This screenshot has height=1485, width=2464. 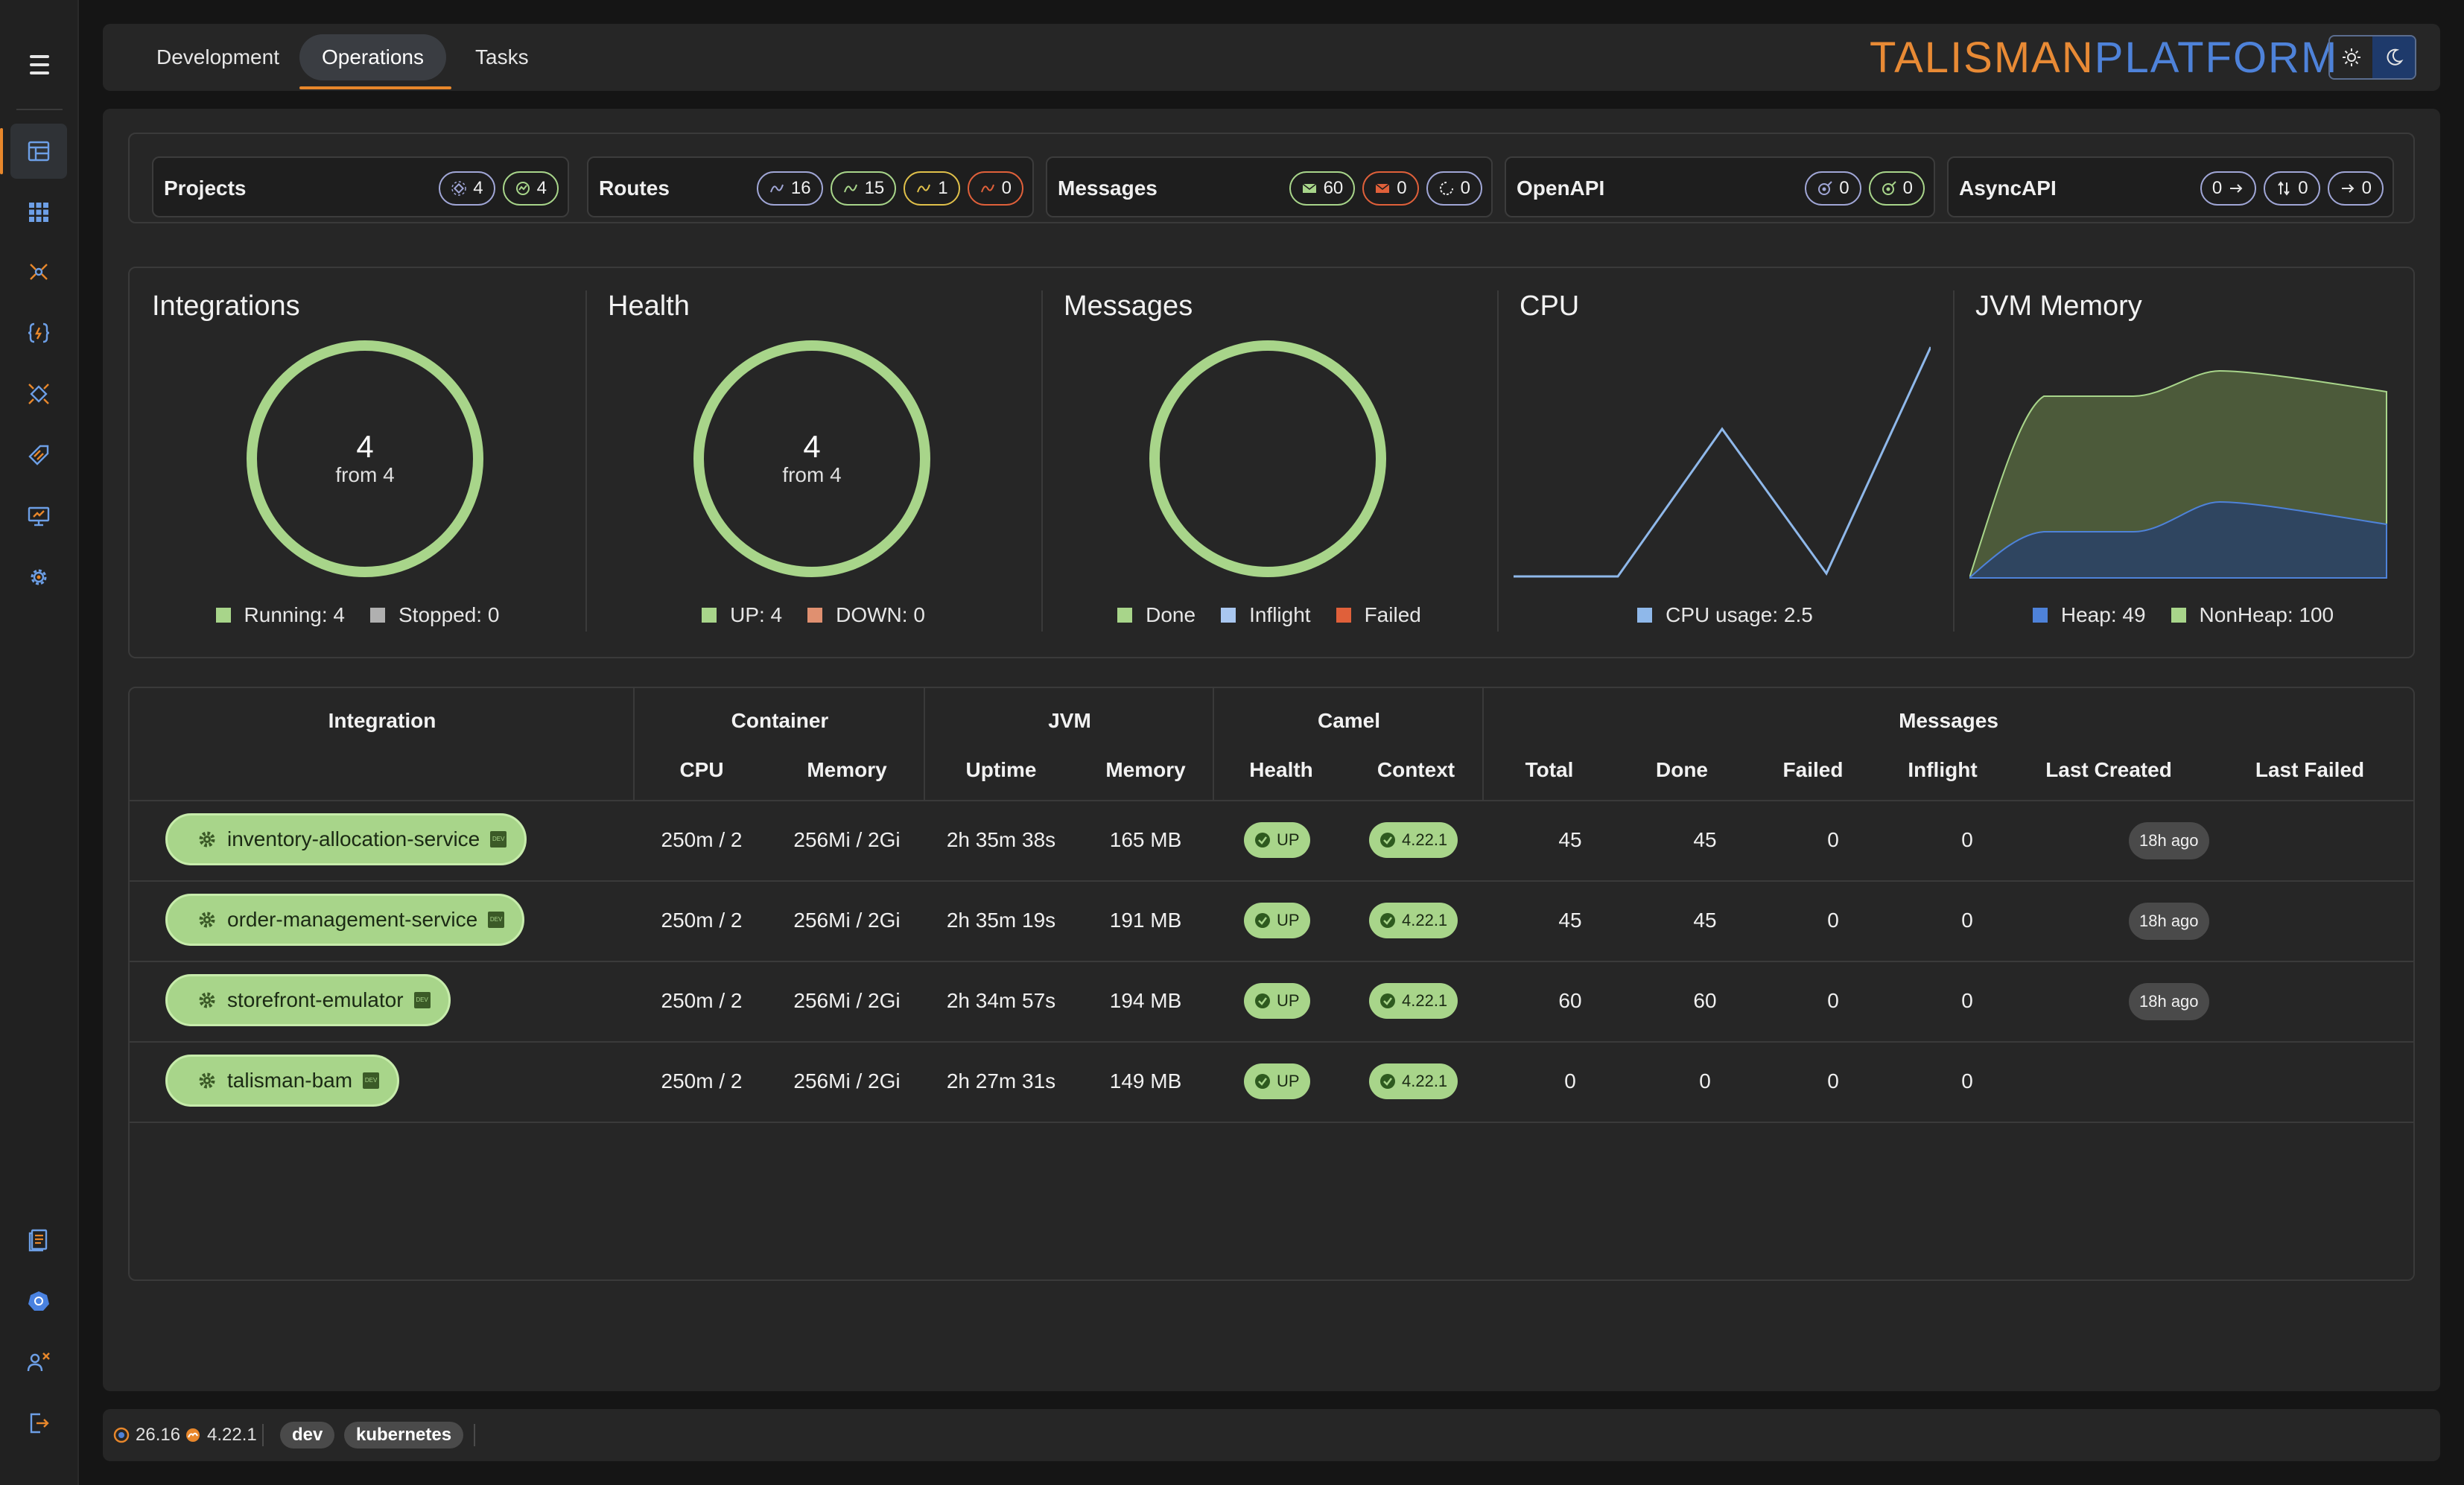 I want to click on sidebar-item-network, so click(x=38, y=272).